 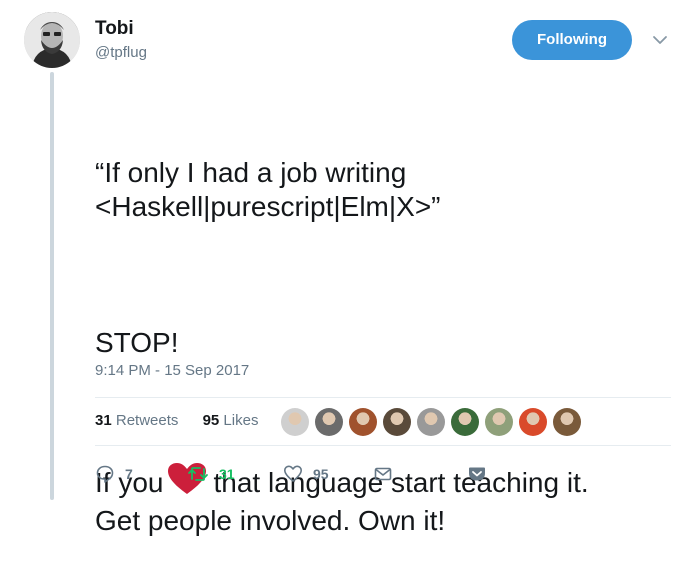 I want to click on retweet-button: 31, so click(x=211, y=474).